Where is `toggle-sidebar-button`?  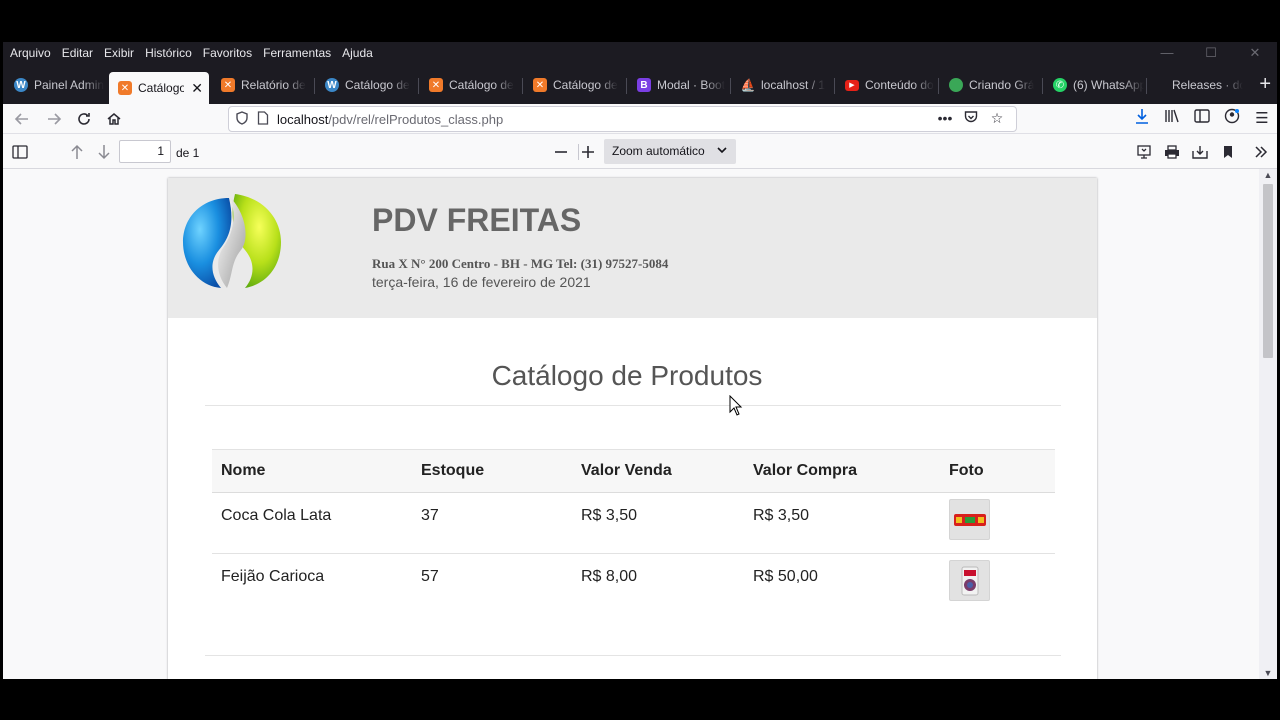 toggle-sidebar-button is located at coordinates (20, 152).